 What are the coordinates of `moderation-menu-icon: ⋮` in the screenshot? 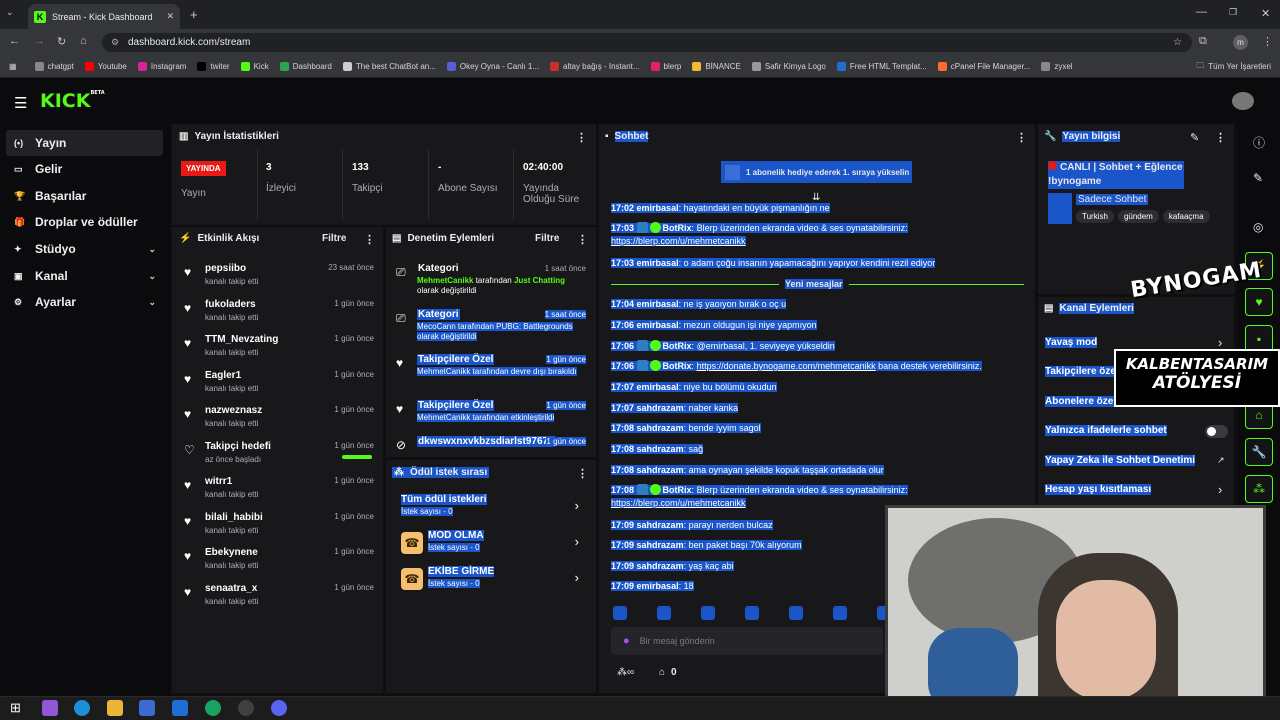 It's located at (582, 239).